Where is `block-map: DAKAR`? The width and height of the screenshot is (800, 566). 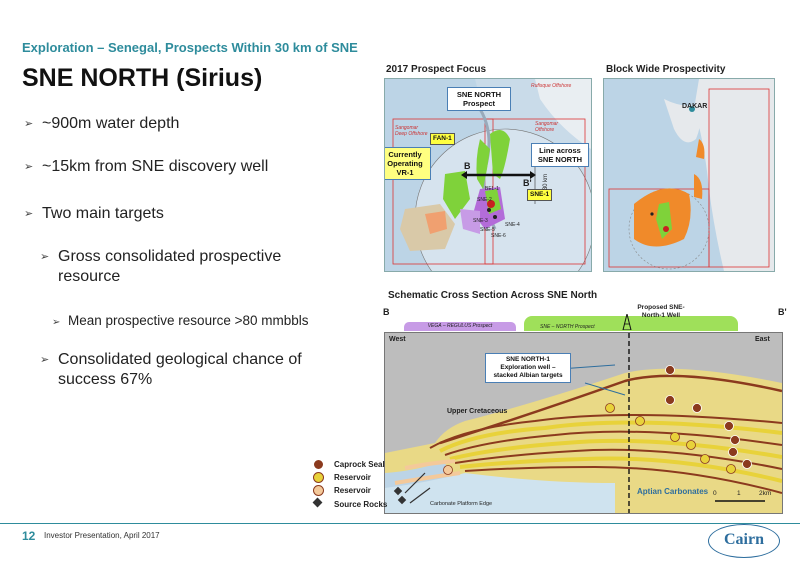
block-map: DAKAR is located at coordinates (689, 175).